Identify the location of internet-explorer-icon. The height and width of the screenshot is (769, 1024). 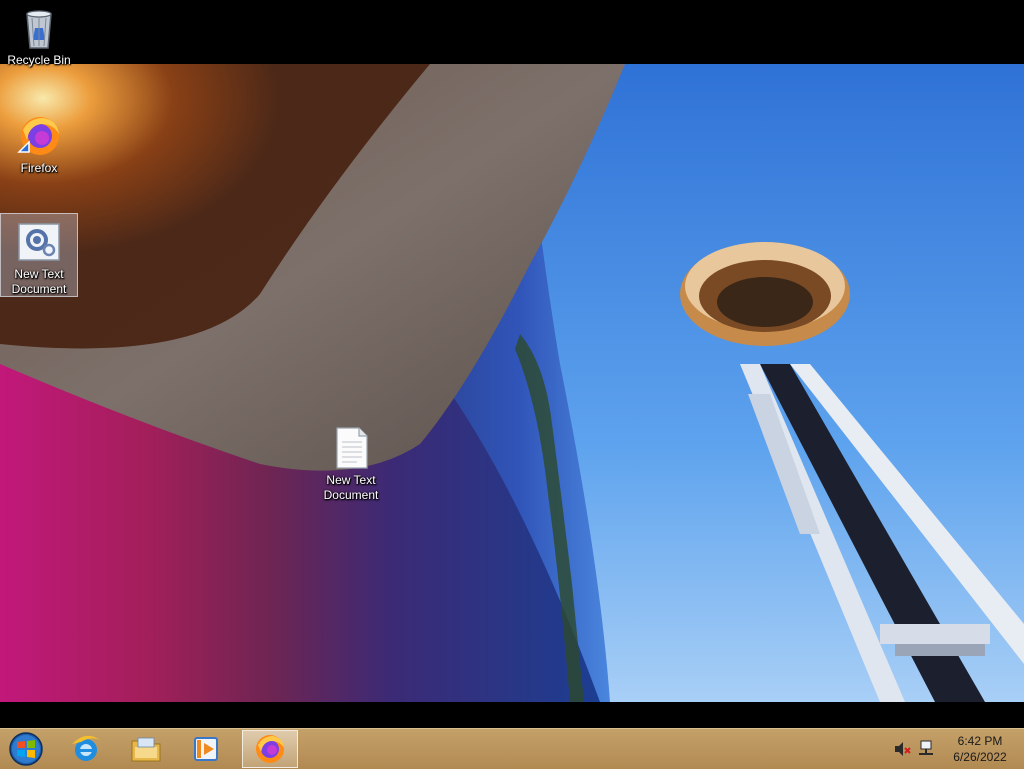
(86, 748).